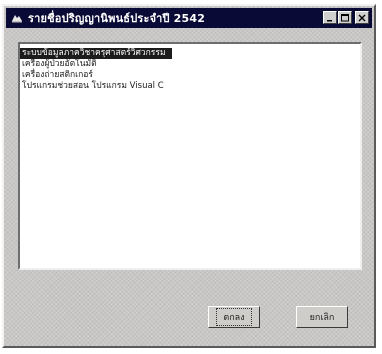 Image resolution: width=382 pixels, height=354 pixels. I want to click on minimize-button, so click(330, 17).